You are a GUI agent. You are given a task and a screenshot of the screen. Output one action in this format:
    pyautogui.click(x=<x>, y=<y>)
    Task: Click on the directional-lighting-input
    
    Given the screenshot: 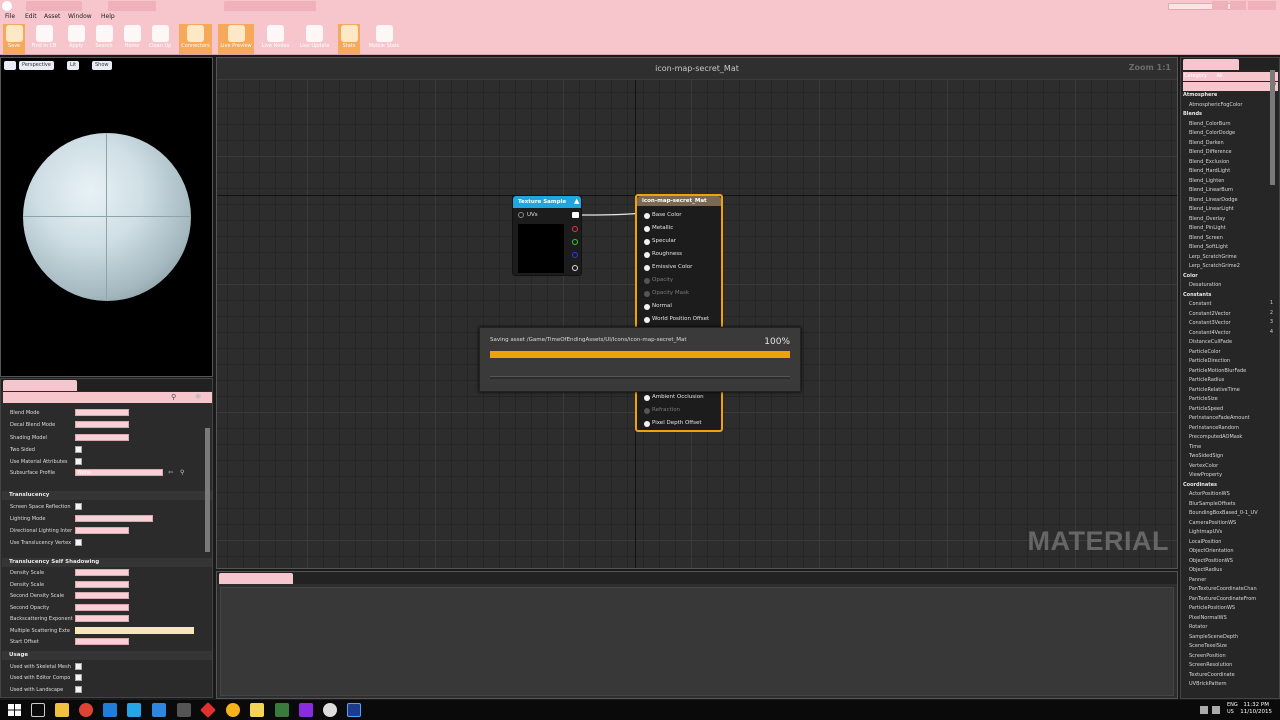 What is the action you would take?
    pyautogui.click(x=102, y=530)
    